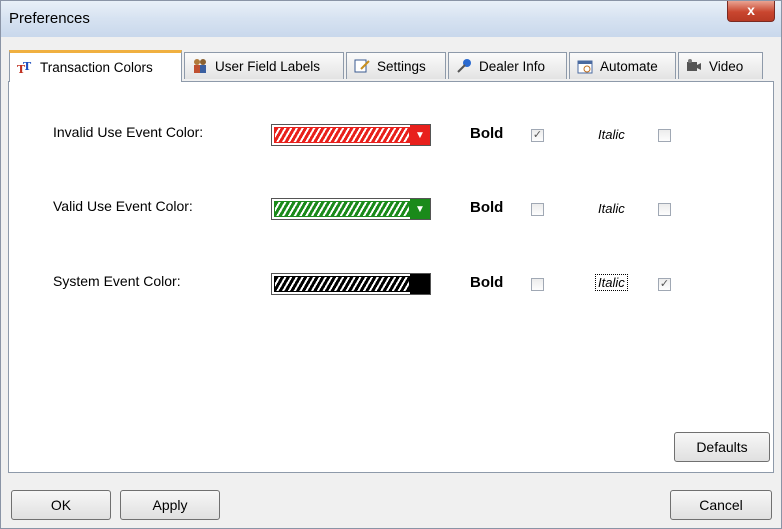 The width and height of the screenshot is (782, 529). I want to click on valid-bold-label: Bold, so click(487, 207).